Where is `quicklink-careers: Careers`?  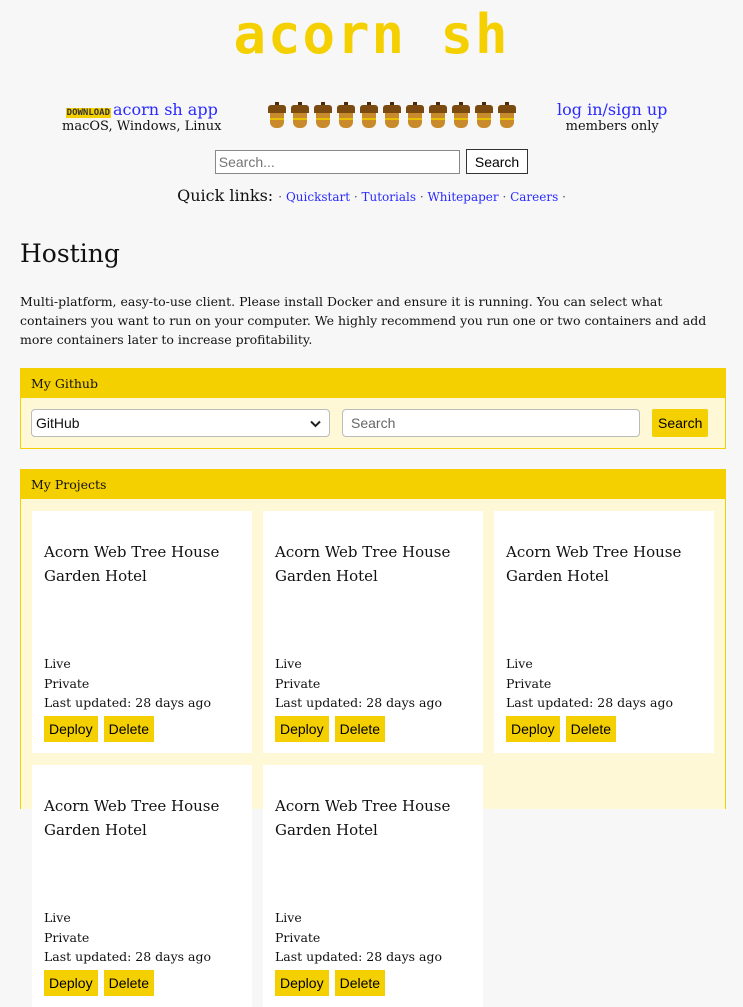
quicklink-careers: Careers is located at coordinates (534, 197).